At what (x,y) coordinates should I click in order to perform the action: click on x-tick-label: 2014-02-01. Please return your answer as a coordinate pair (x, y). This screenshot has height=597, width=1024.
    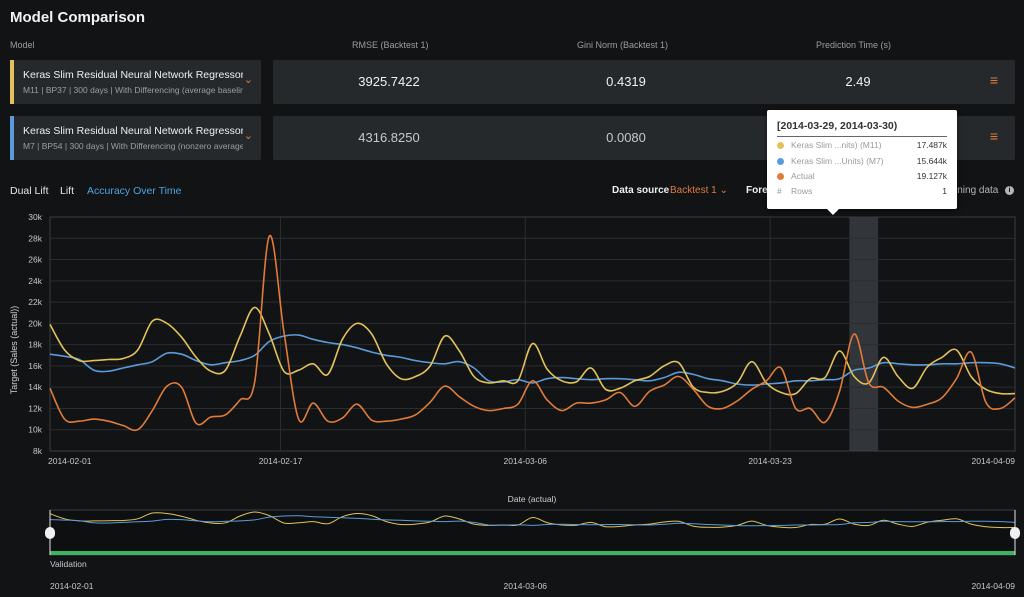
    Looking at the image, I should click on (70, 461).